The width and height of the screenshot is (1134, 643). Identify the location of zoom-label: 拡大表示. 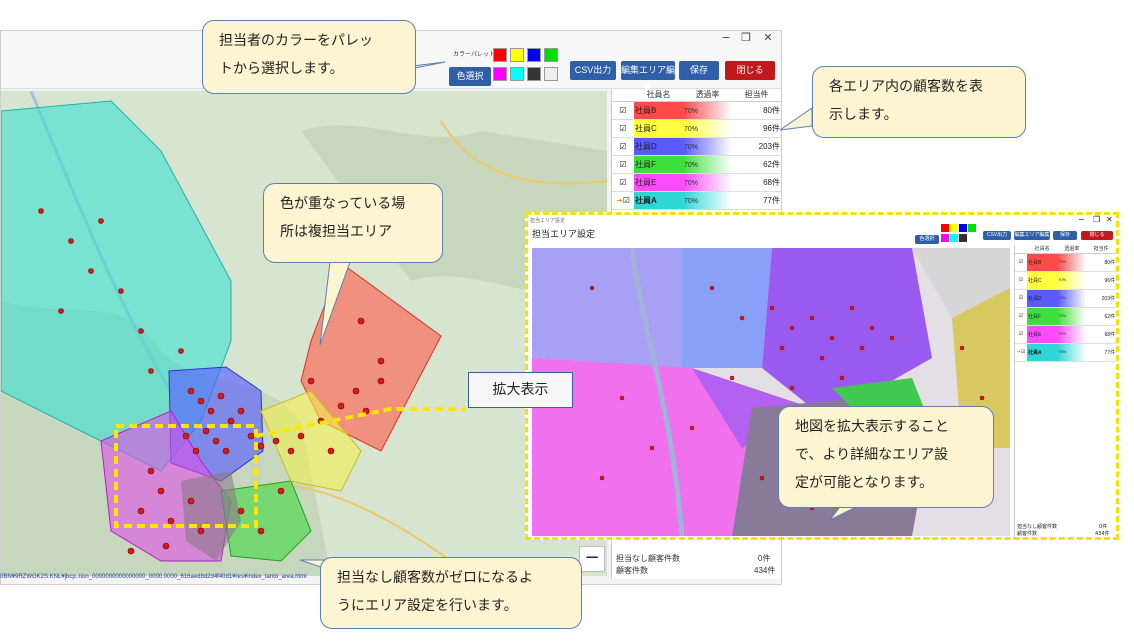
(520, 390).